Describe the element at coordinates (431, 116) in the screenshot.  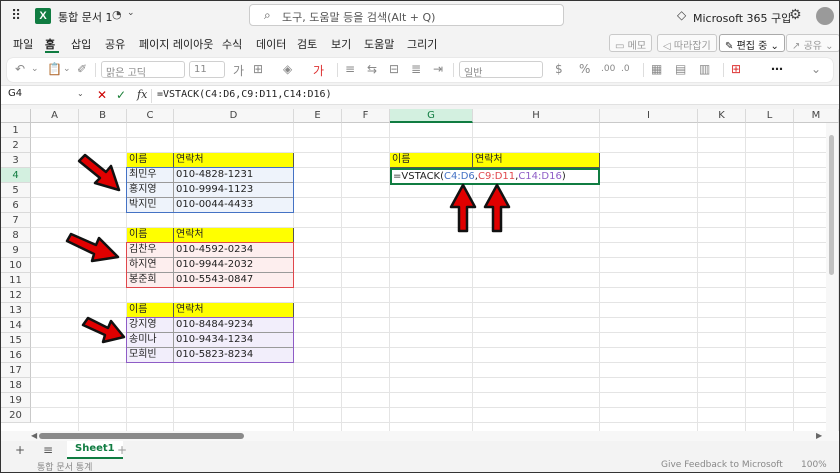
I see `column-header-g: G` at that location.